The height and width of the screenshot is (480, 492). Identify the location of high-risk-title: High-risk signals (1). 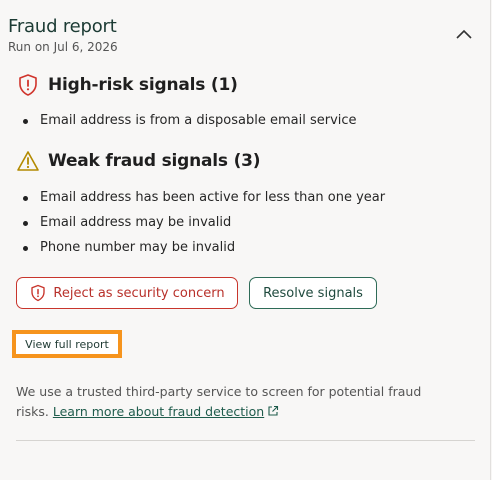
(143, 85).